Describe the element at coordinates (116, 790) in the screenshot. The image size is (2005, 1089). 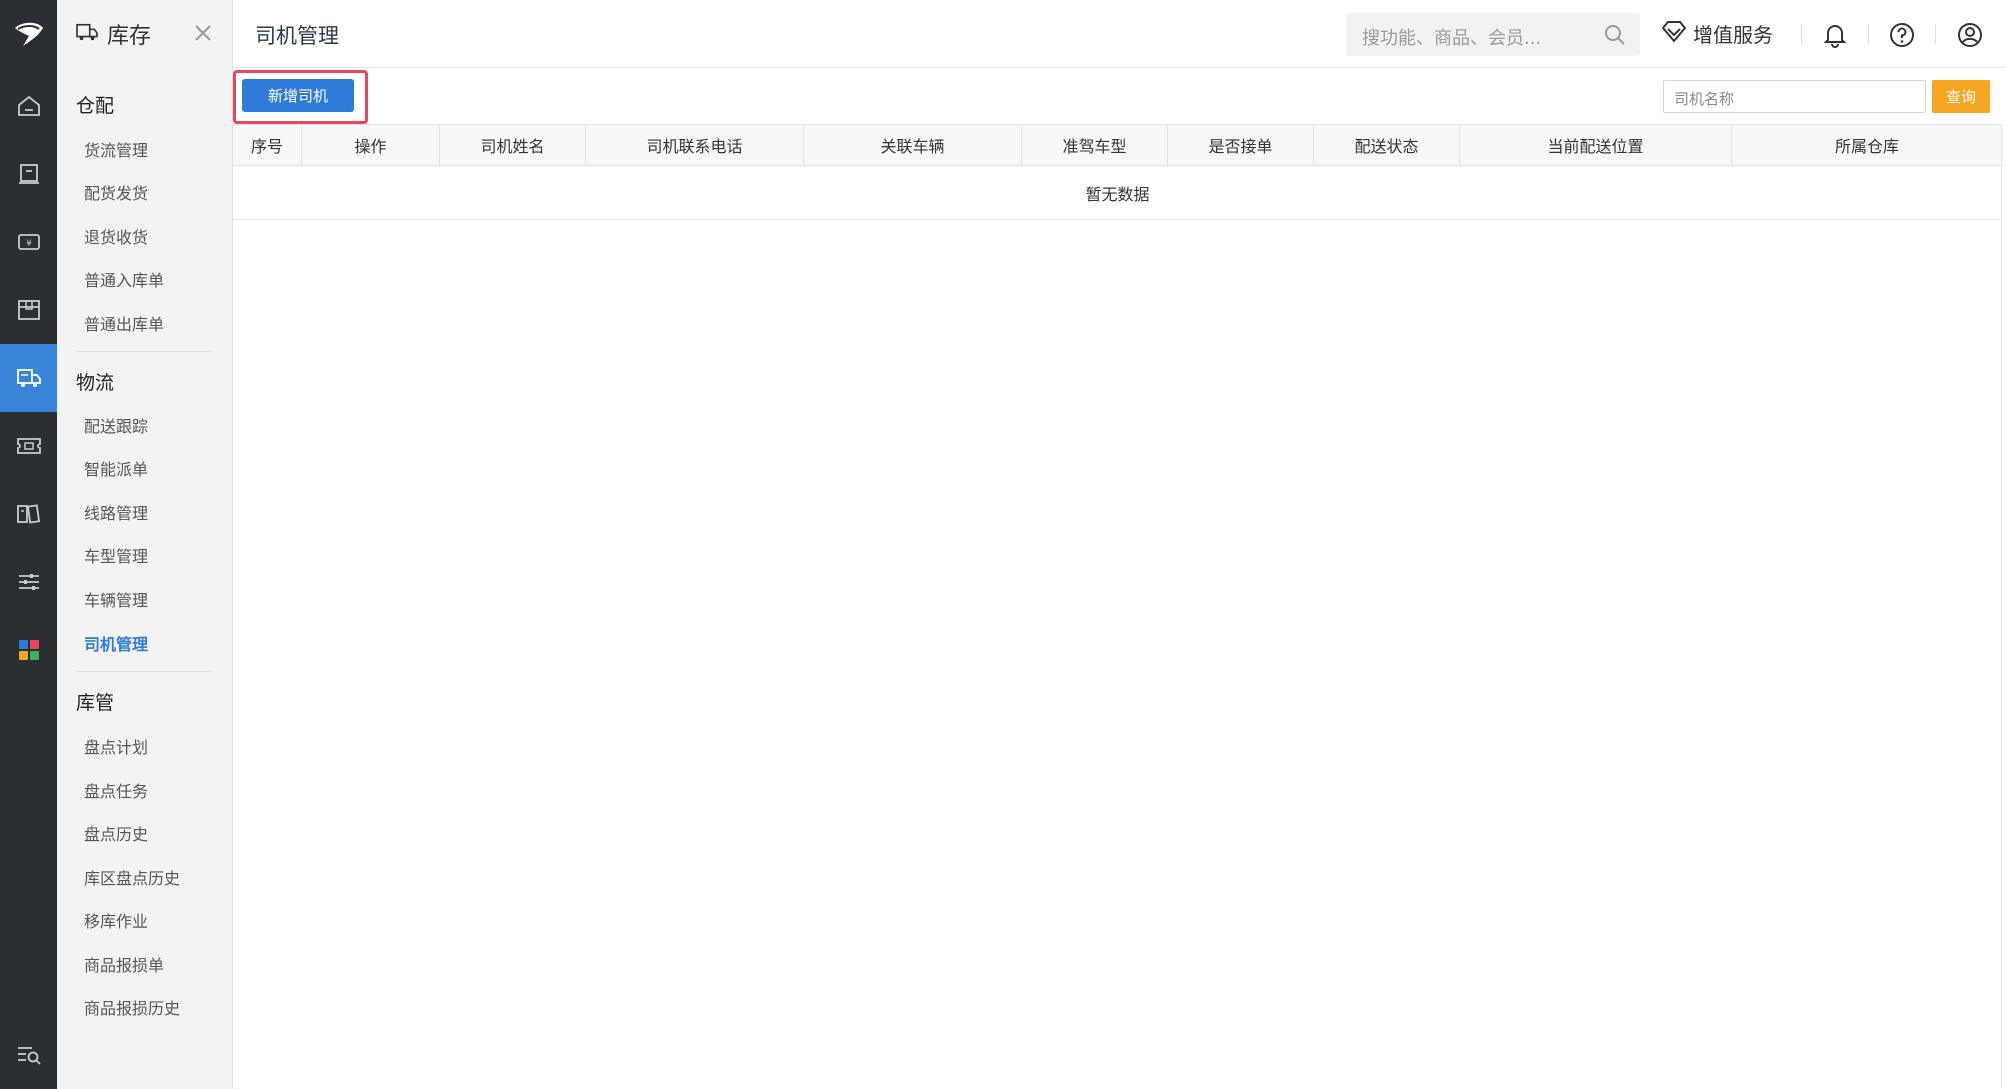
I see `menu-item: 盘点任务` at that location.